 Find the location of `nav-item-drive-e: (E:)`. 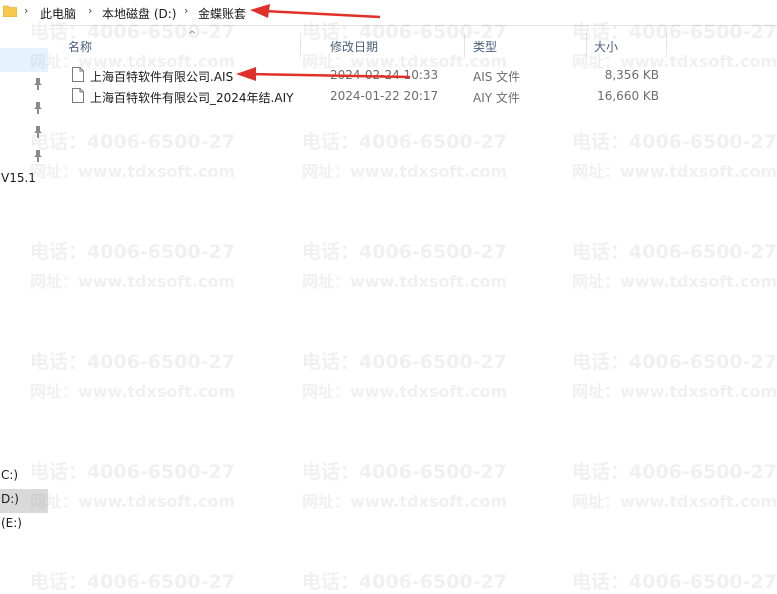

nav-item-drive-e: (E:) is located at coordinates (11, 523).